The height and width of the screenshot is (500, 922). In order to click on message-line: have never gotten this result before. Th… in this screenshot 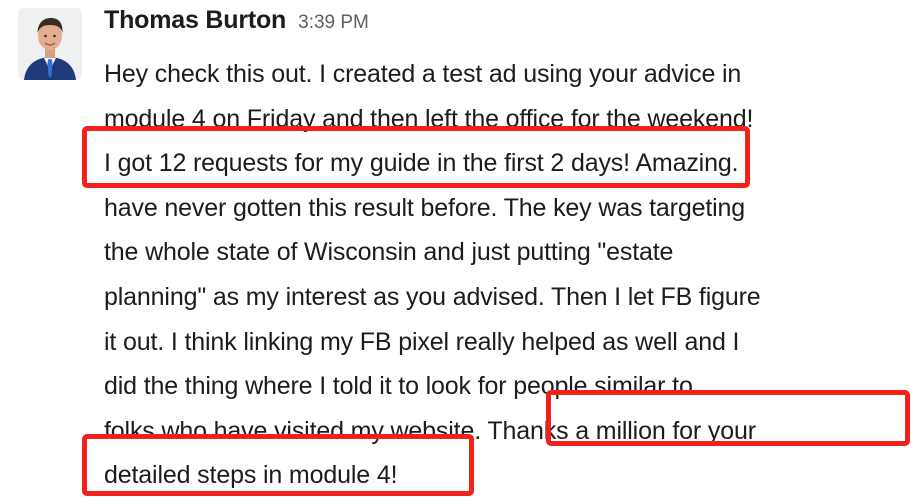, I will do `click(425, 207)`.